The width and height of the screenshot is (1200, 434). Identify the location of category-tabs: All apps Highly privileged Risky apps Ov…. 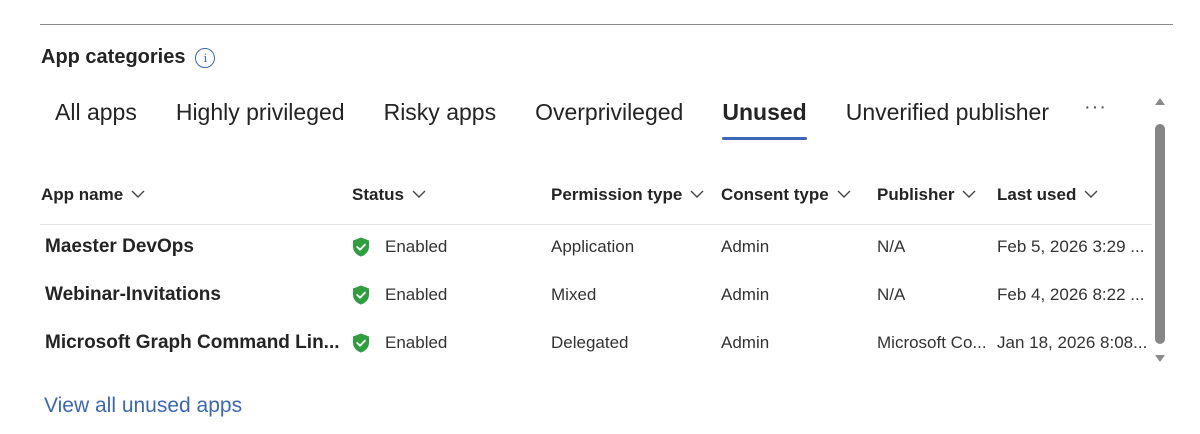
(581, 120).